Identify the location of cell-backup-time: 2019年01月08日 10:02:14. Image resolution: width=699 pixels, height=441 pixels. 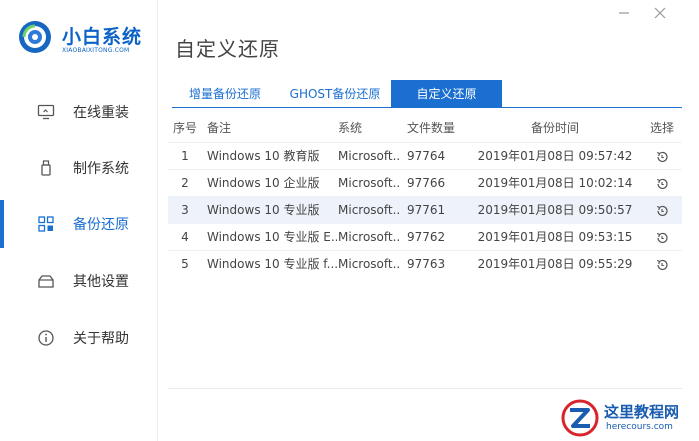
(555, 183).